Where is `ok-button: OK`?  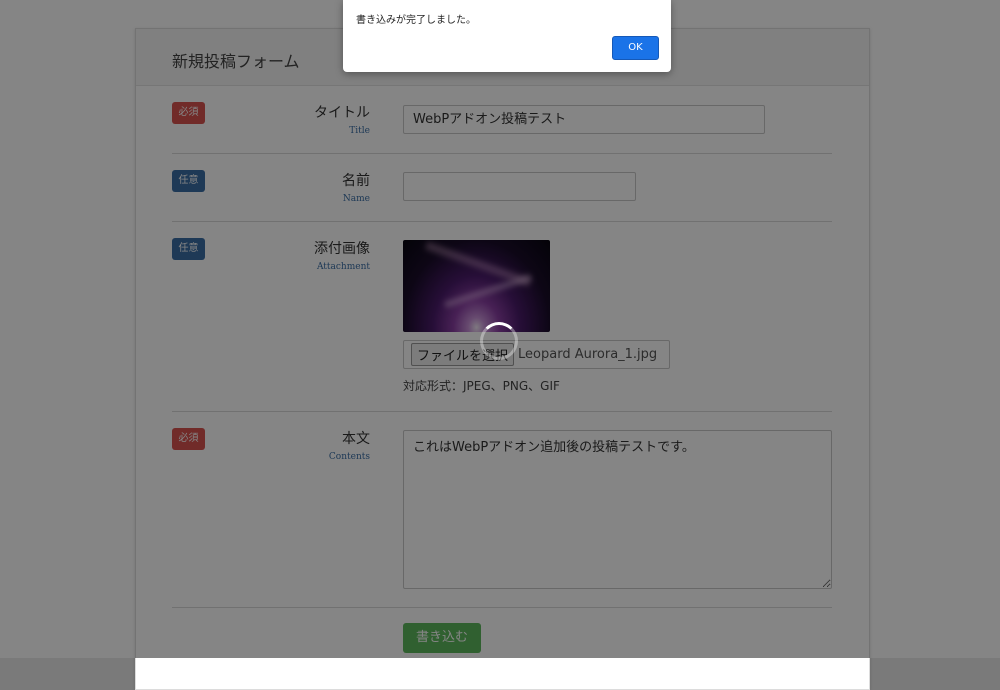
ok-button: OK is located at coordinates (635, 48).